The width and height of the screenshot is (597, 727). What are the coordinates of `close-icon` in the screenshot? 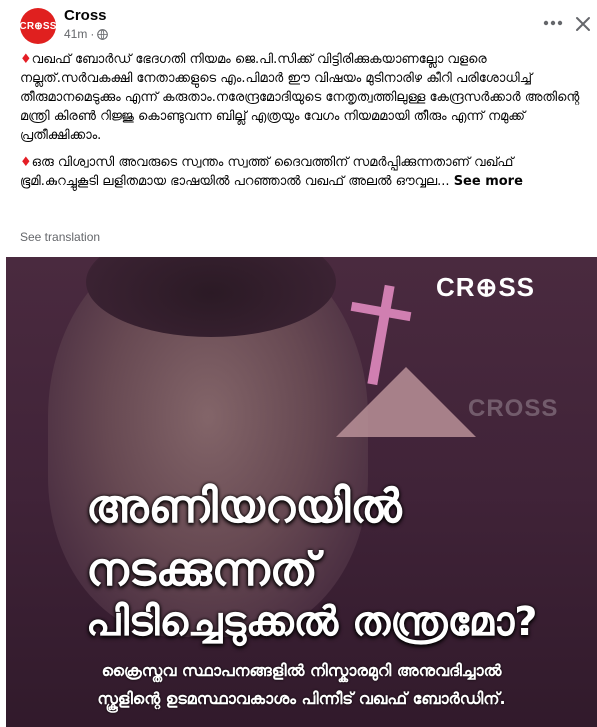 It's located at (583, 24).